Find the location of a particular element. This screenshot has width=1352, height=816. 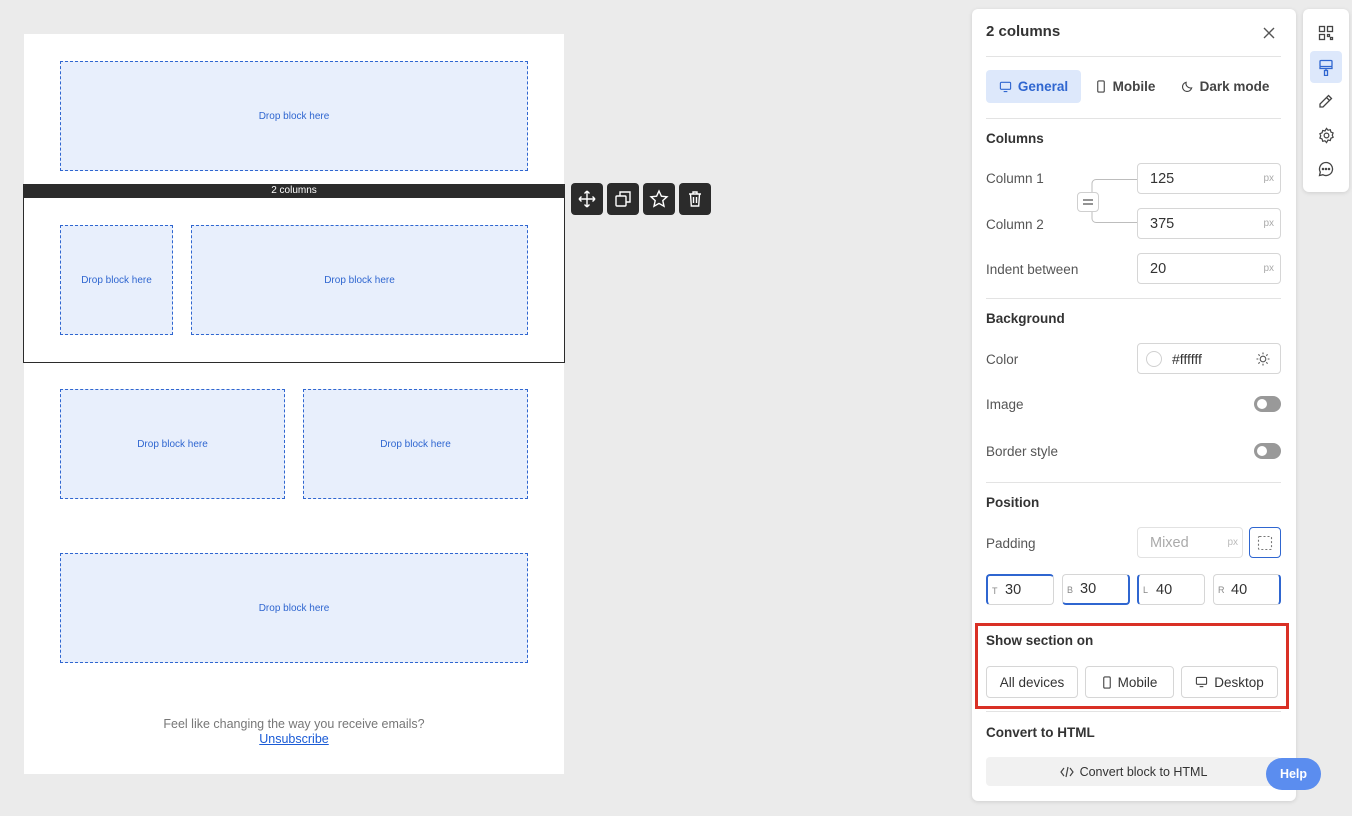

padding-left-input: L 40 is located at coordinates (1171, 589).